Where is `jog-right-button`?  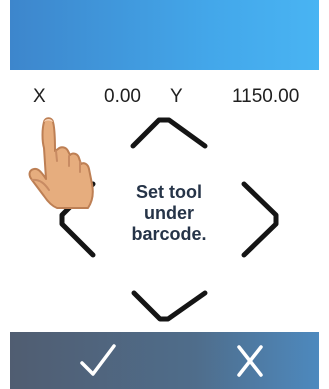
jog-right-button is located at coordinates (260, 219).